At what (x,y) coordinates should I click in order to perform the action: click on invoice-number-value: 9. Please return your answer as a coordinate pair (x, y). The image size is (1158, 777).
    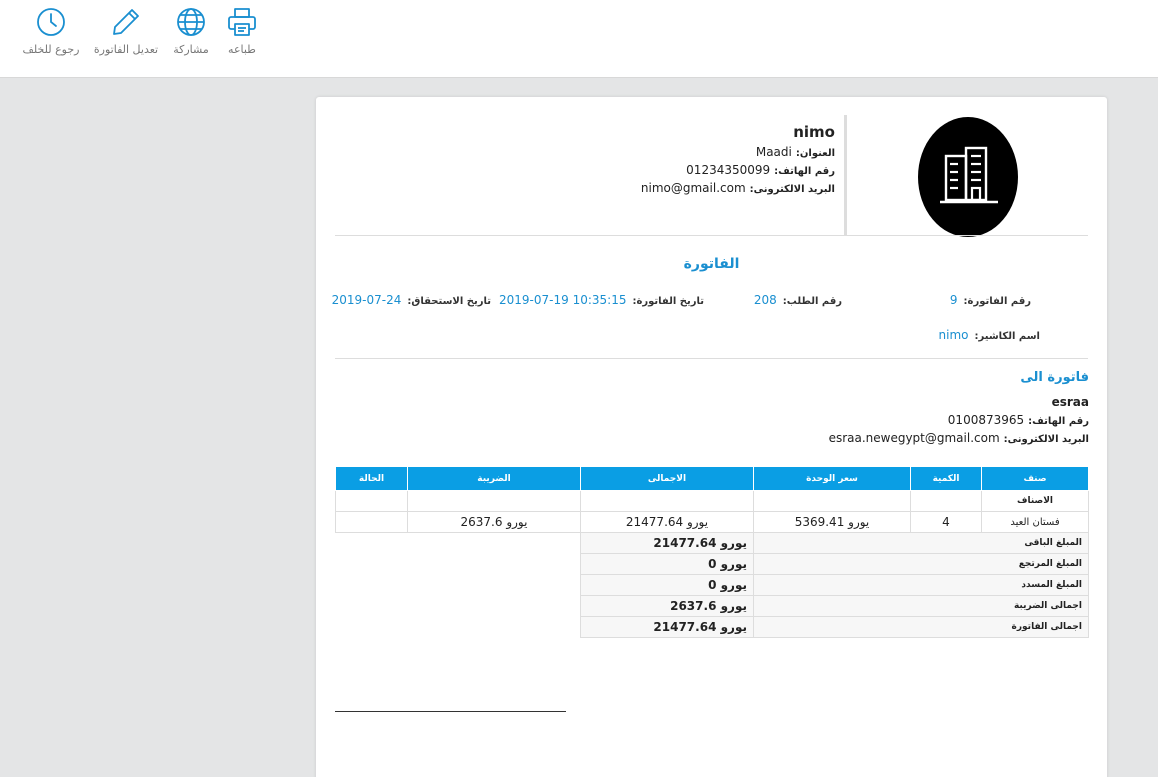
    Looking at the image, I should click on (953, 300).